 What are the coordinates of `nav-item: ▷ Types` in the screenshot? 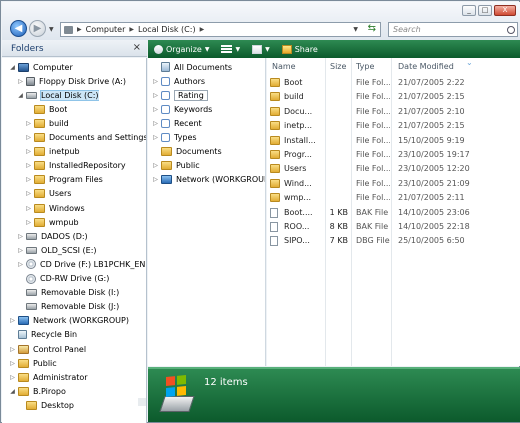 It's located at (174, 138).